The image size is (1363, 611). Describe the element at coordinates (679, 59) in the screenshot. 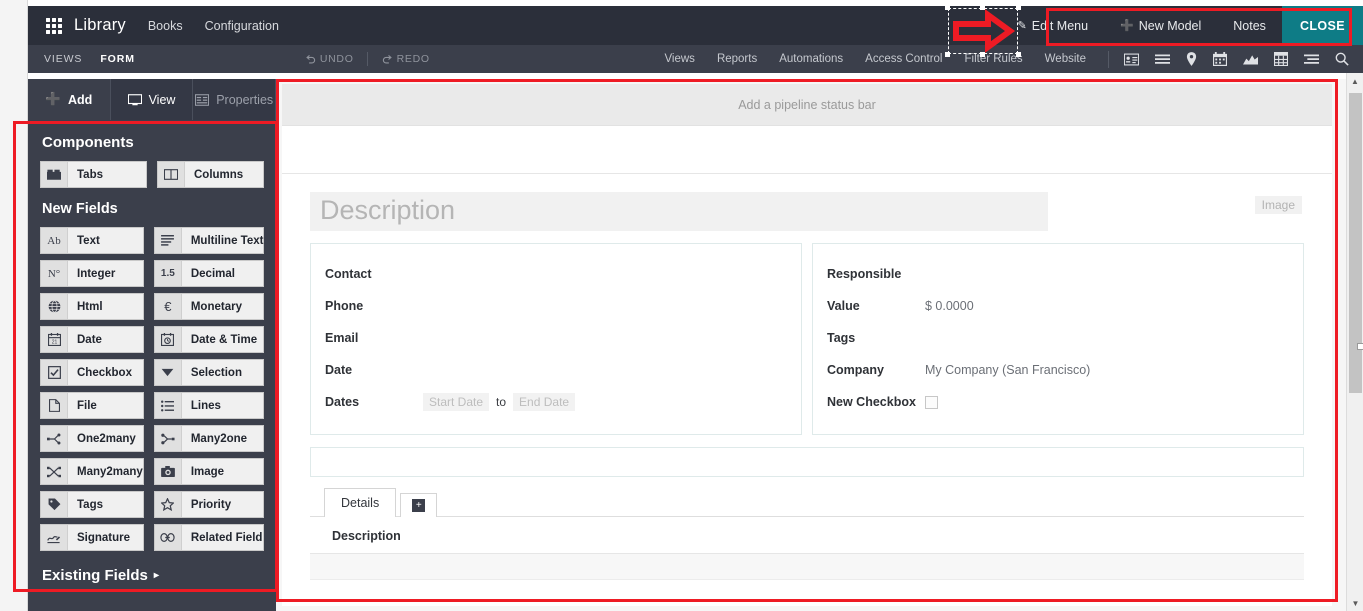

I see `toolbar-link-views: Views` at that location.